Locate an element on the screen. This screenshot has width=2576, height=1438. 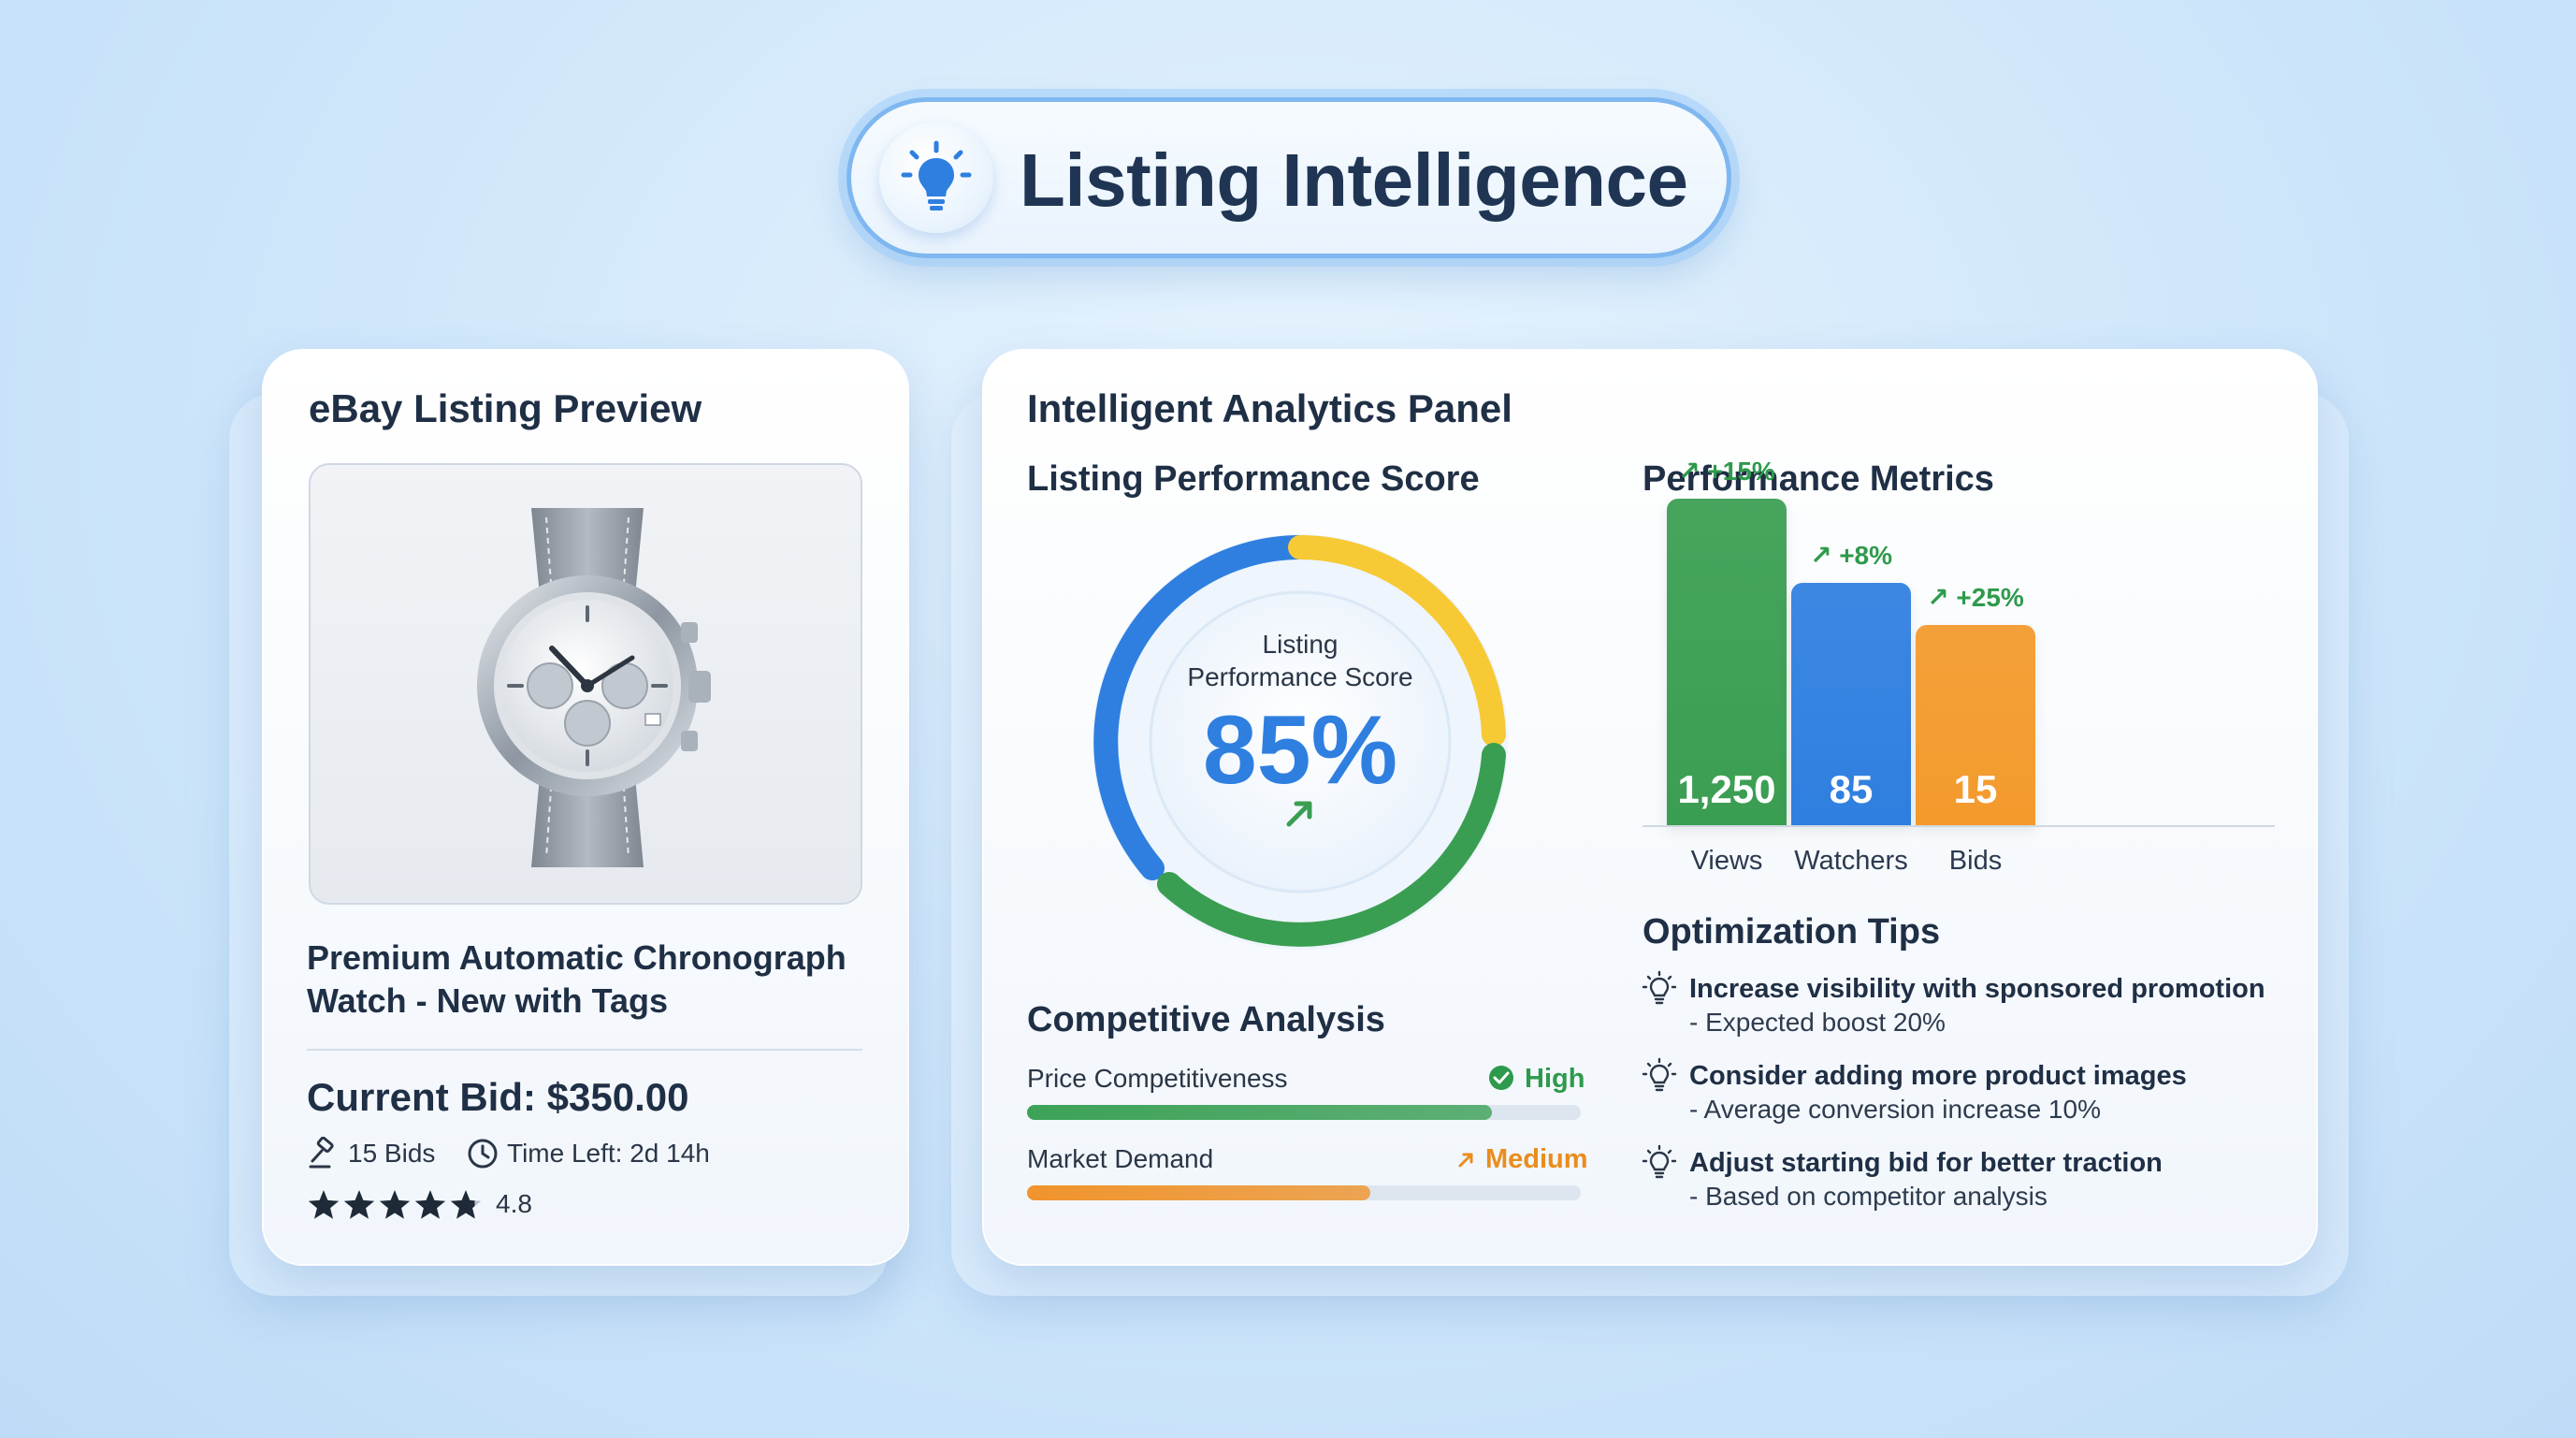
product-image is located at coordinates (585, 684).